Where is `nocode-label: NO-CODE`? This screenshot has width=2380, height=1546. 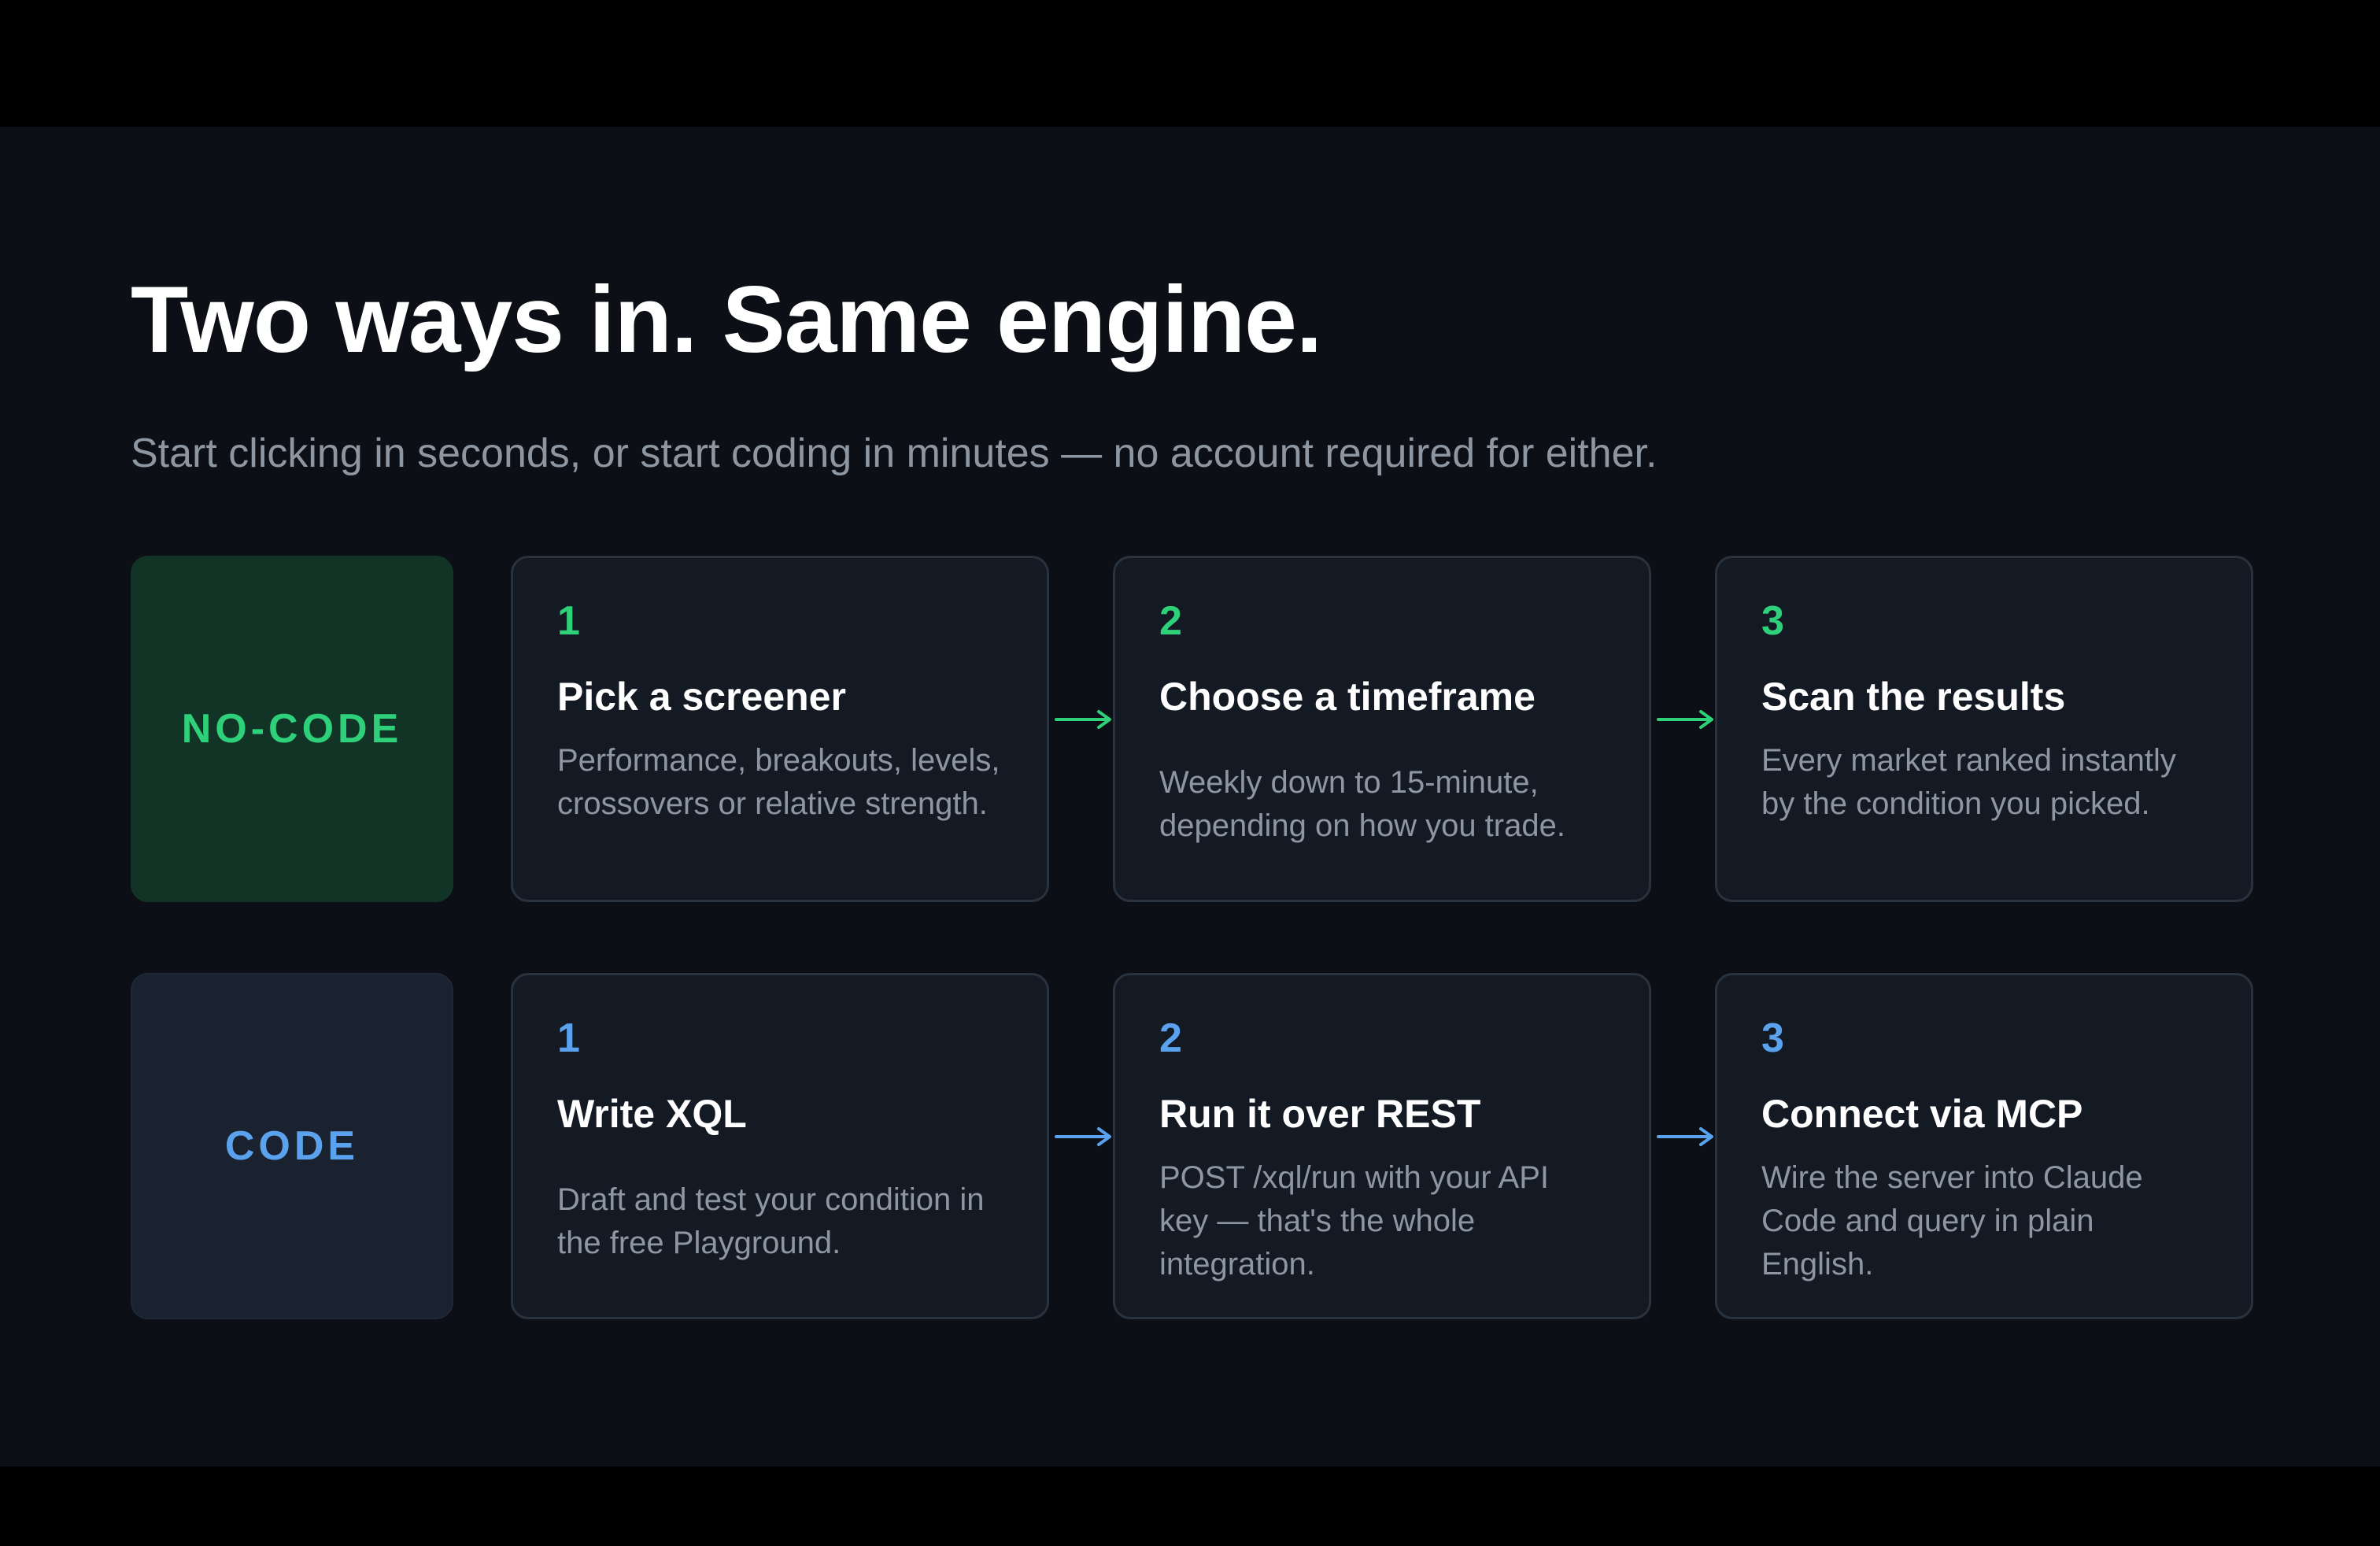
nocode-label: NO-CODE is located at coordinates (292, 729).